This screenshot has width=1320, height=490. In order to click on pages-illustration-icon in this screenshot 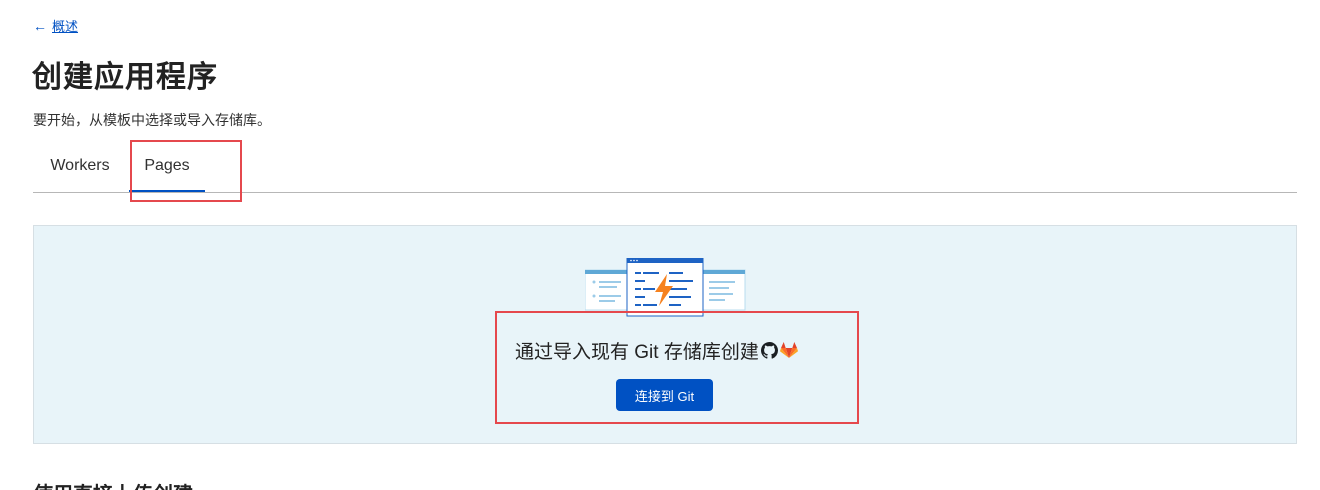, I will do `click(665, 287)`.